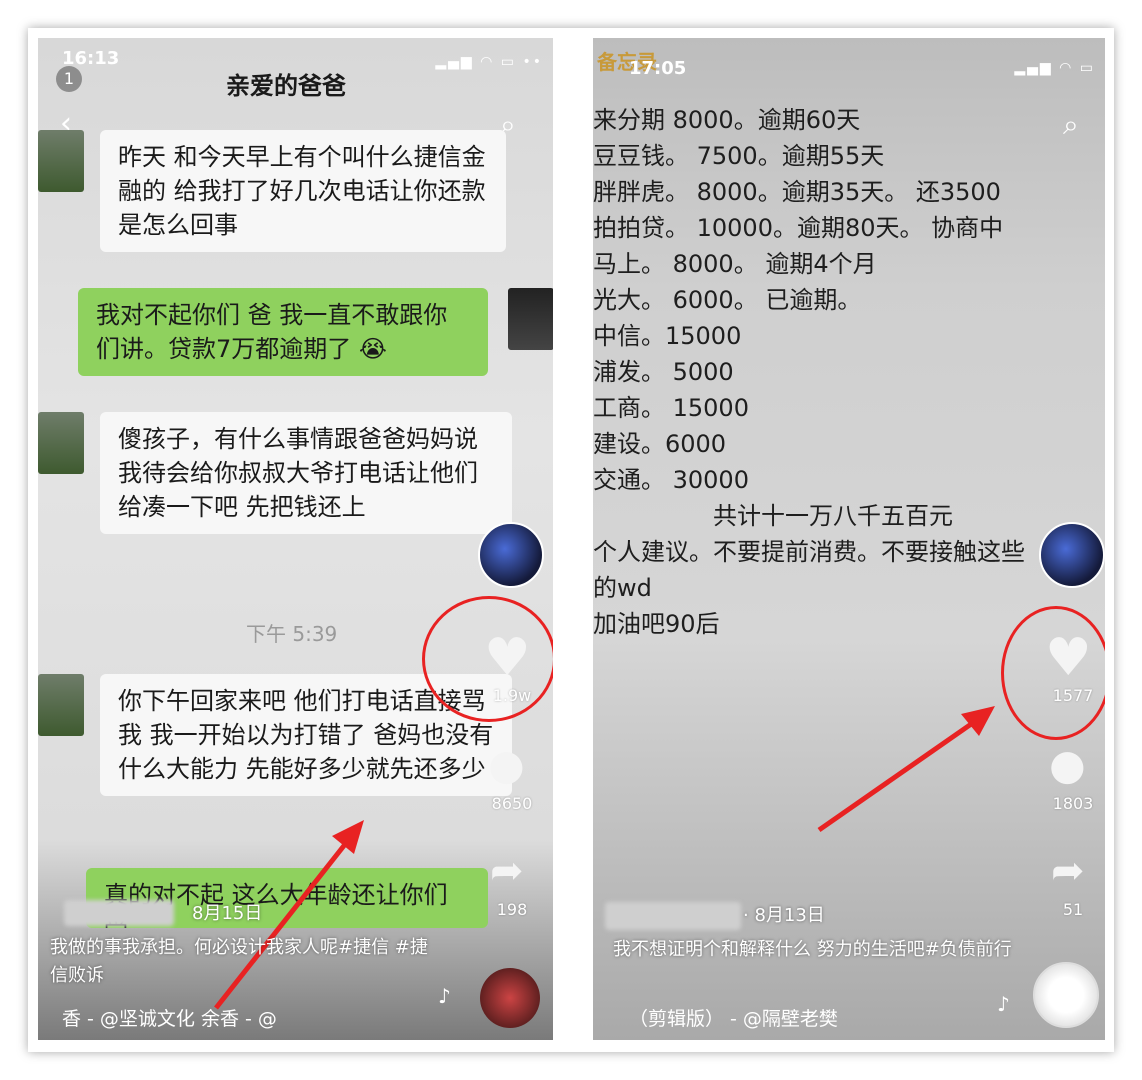 Image resolution: width=1142 pixels, height=1080 pixels. What do you see at coordinates (169, 1017) in the screenshot?
I see `music-title: 香 - @坚诚文化 余香 - @` at bounding box center [169, 1017].